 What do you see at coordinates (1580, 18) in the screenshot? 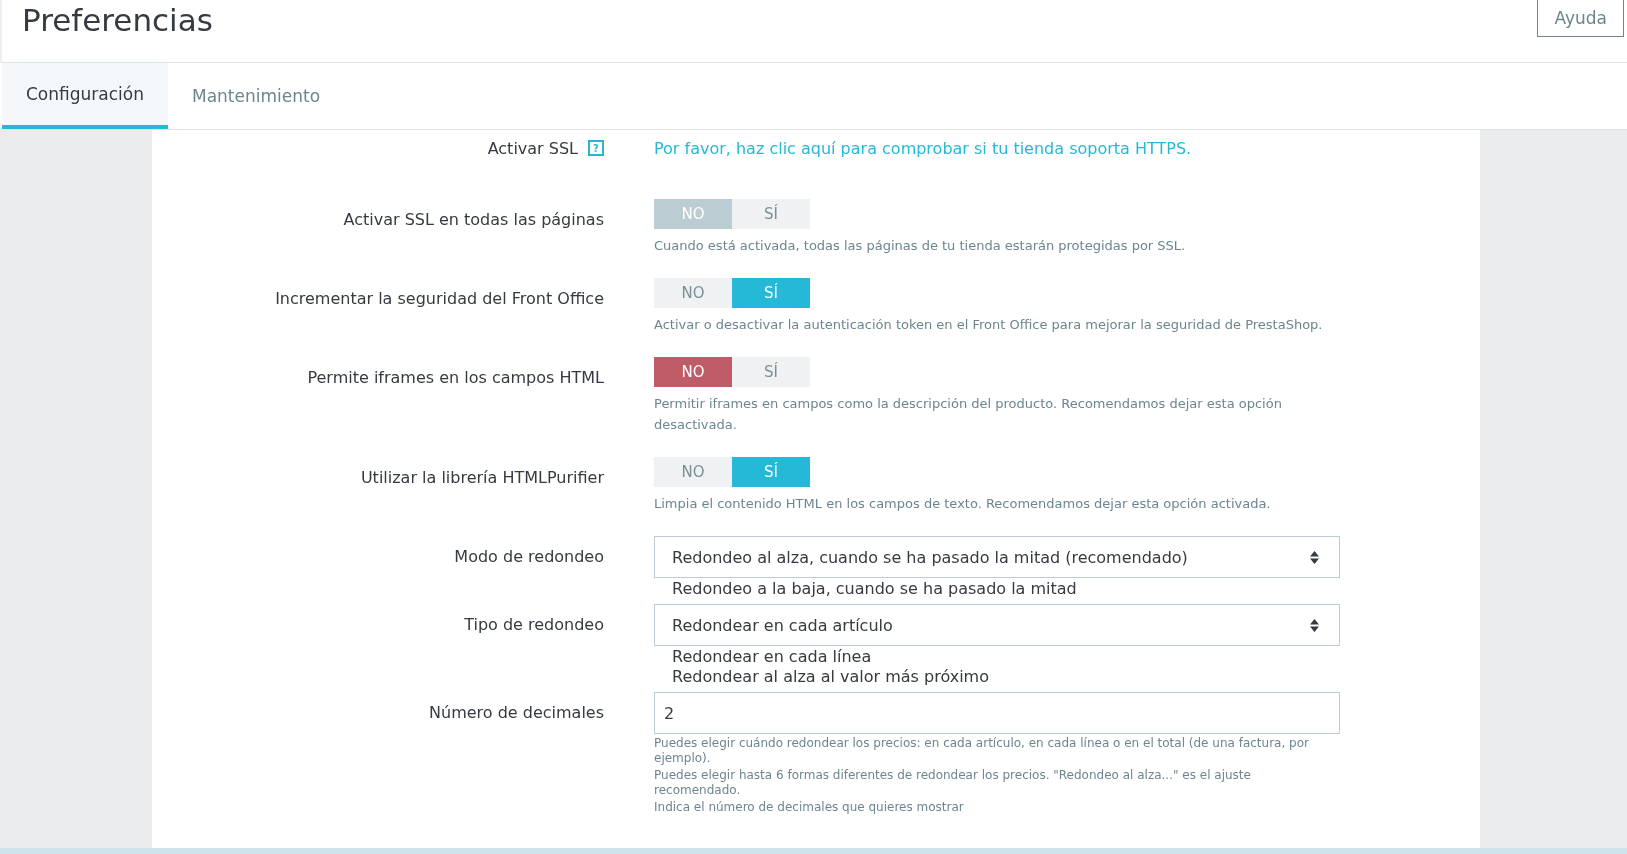
I see `help-button: Ayuda` at bounding box center [1580, 18].